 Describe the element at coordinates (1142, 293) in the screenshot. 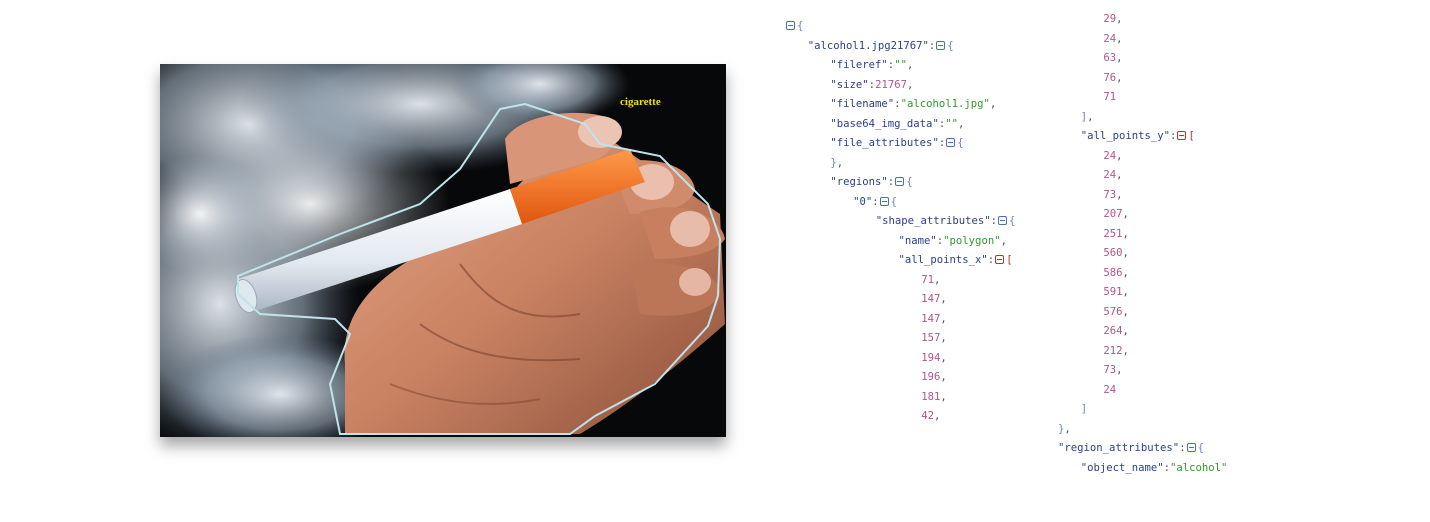

I see `json-line: 591,` at that location.